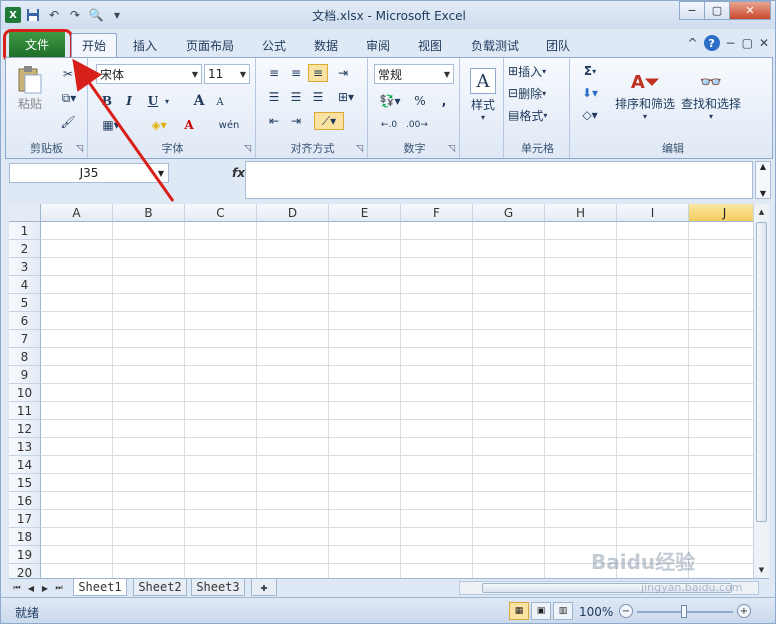  Describe the element at coordinates (761, 212) in the screenshot. I see `scroll-up-icon: ▲` at that location.